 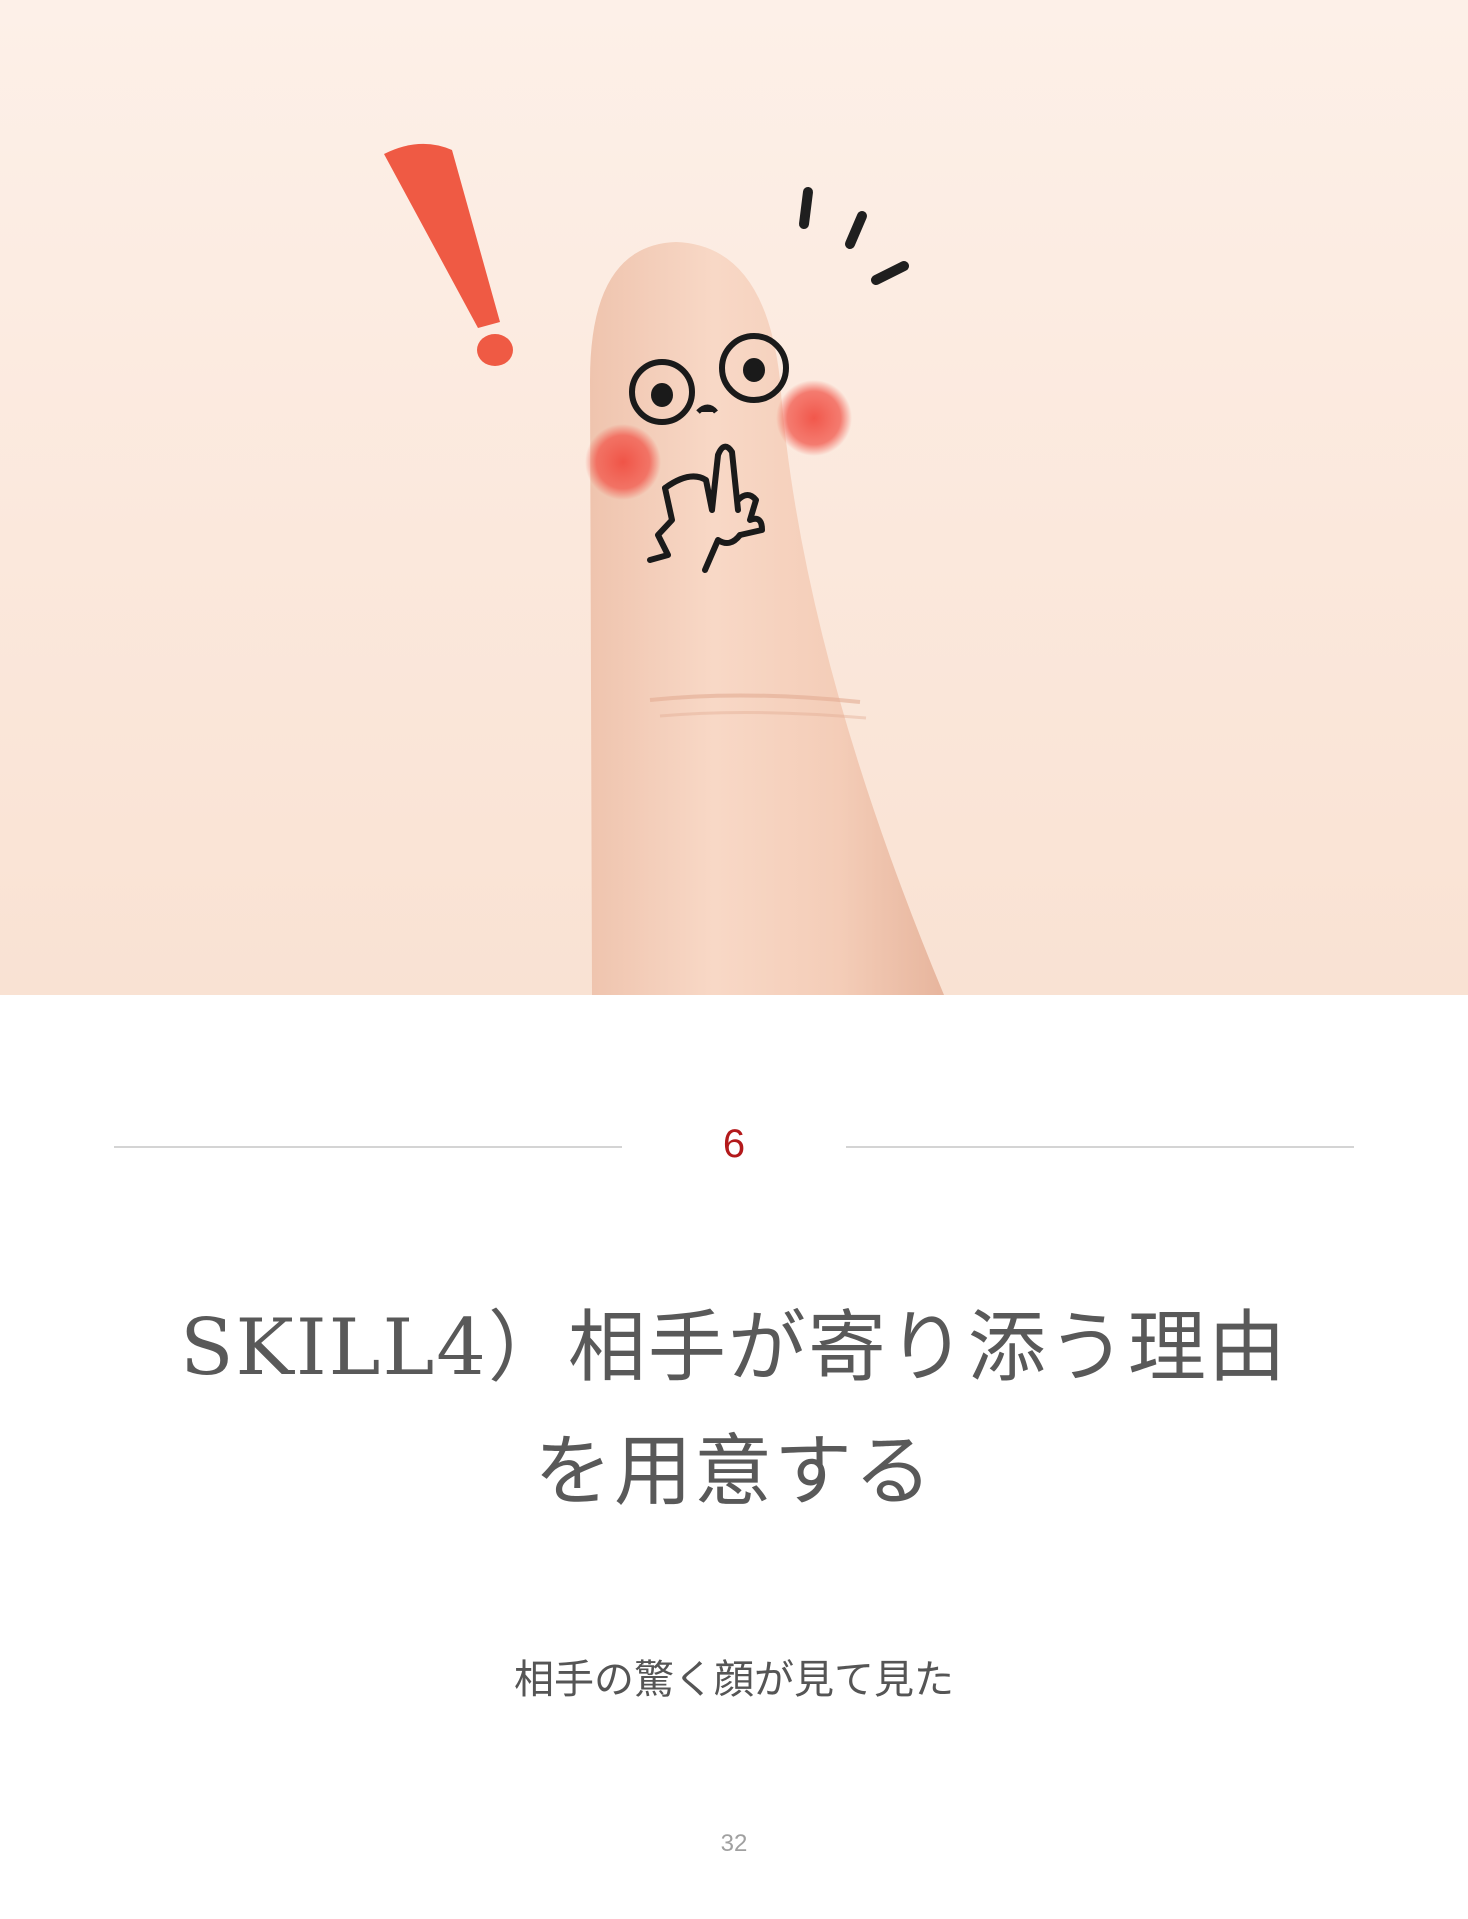 What do you see at coordinates (733, 1472) in the screenshot?
I see `chapter-title-line2: を用意する` at bounding box center [733, 1472].